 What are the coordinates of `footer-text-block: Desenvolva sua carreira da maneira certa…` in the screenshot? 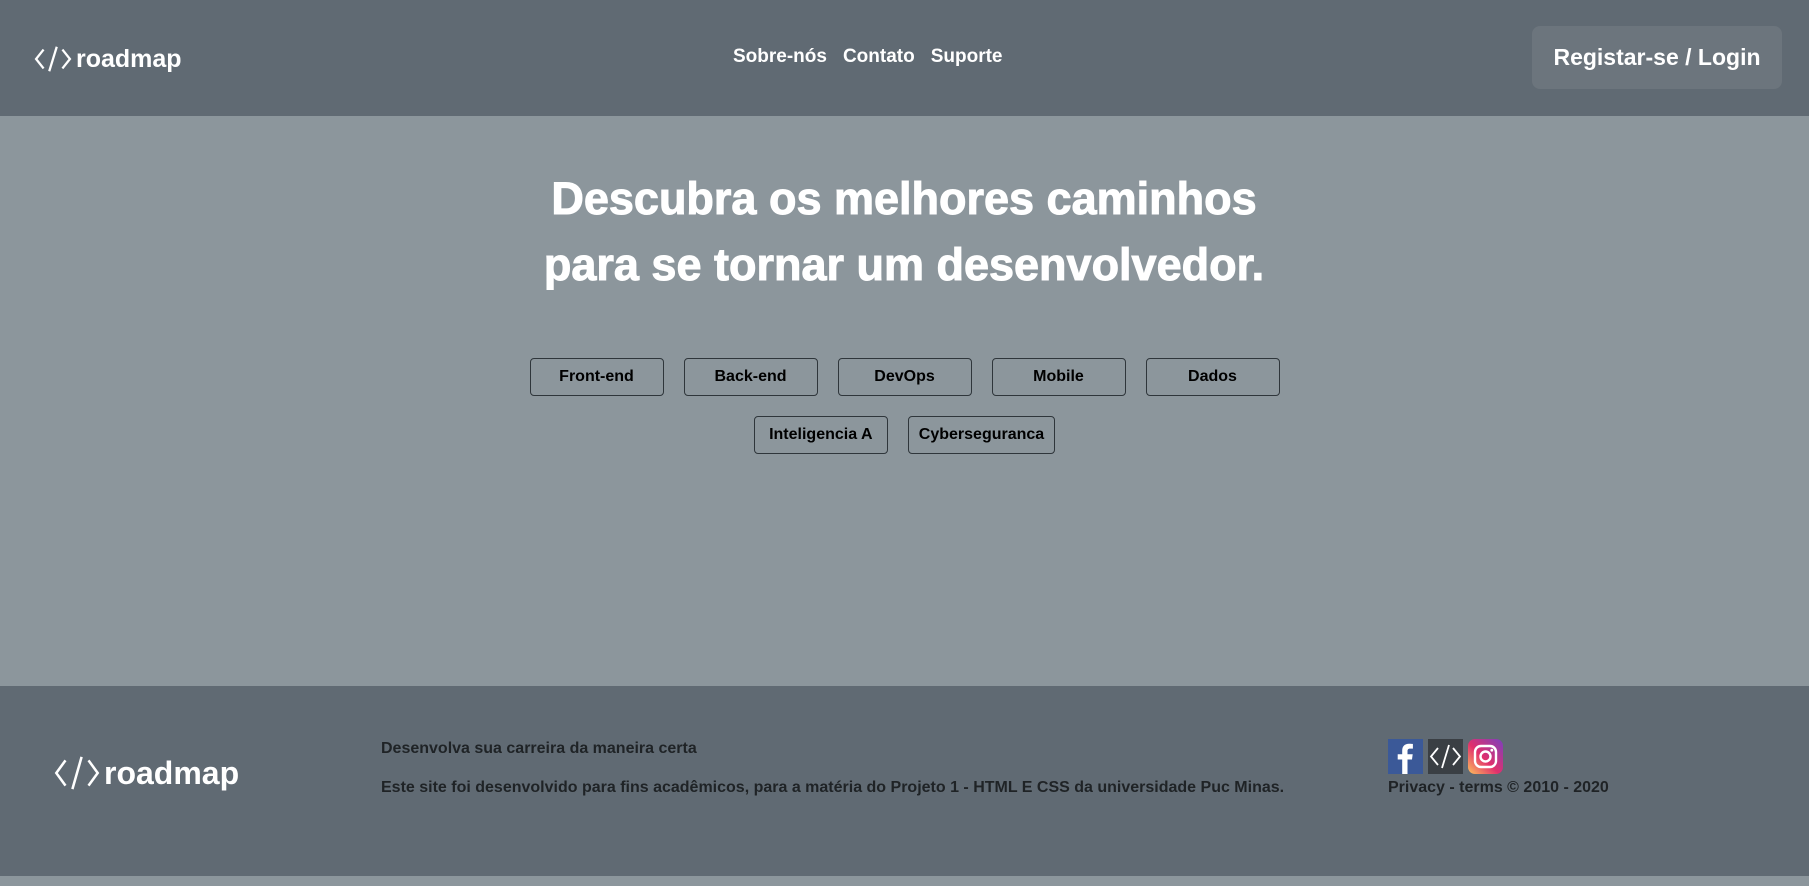 It's located at (832, 779).